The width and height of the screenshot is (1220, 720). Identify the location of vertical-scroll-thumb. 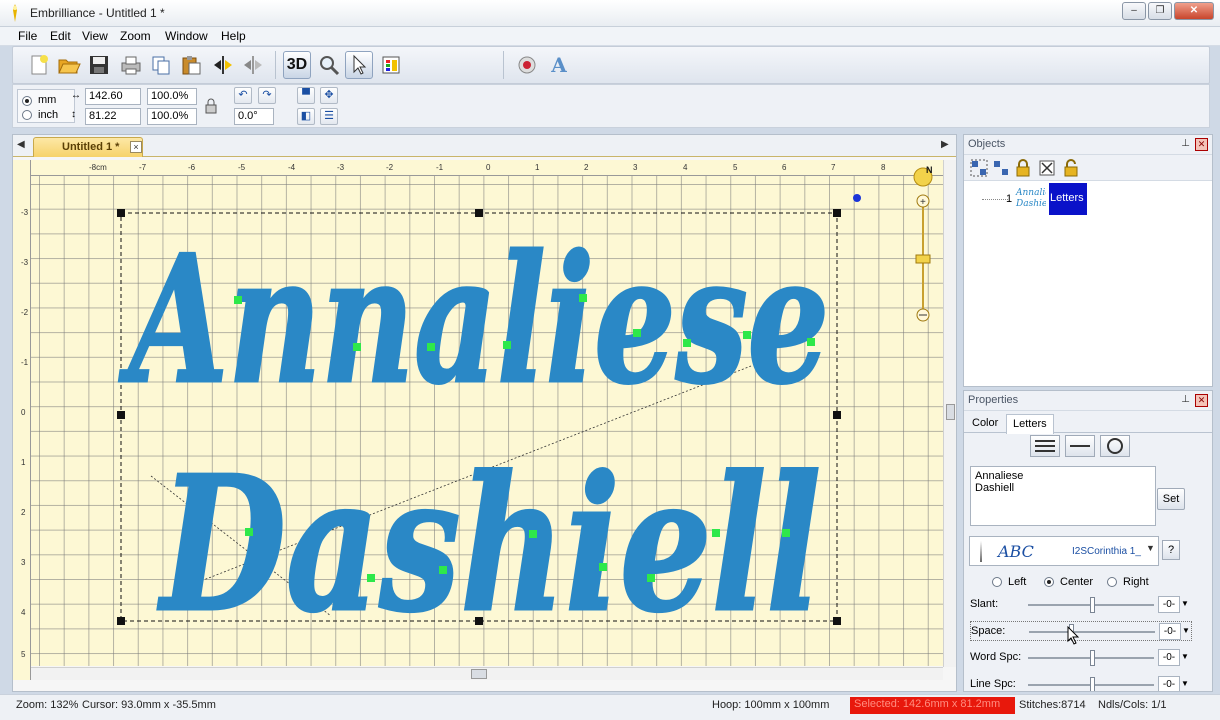
(950, 412).